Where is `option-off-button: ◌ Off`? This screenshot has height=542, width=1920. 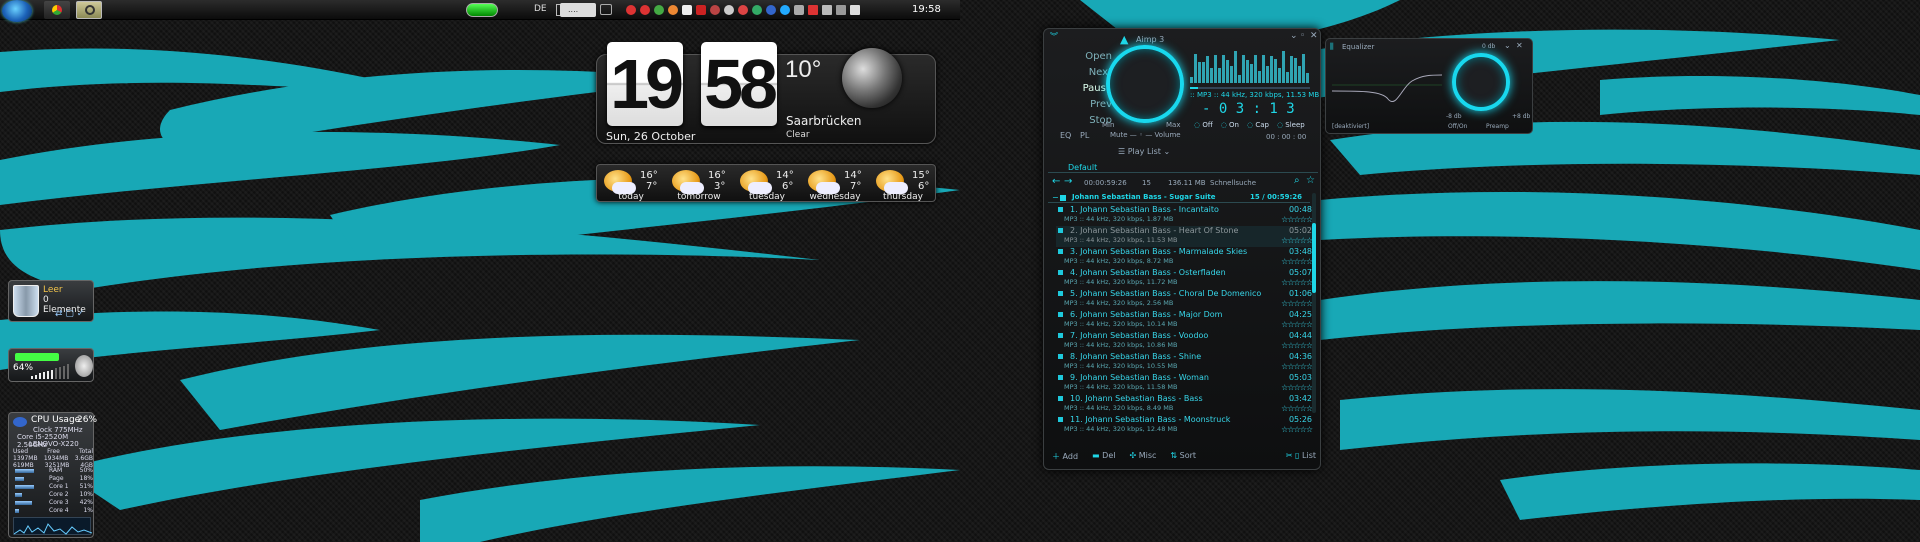
option-off-button: ◌ Off is located at coordinates (1203, 125).